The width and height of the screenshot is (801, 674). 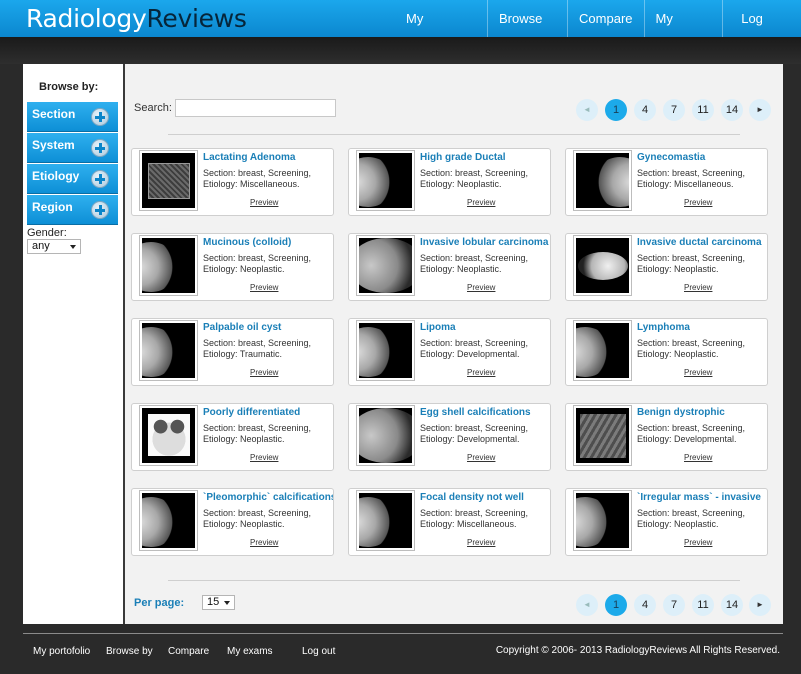 I want to click on footer-my-exams: My exams, so click(x=250, y=651).